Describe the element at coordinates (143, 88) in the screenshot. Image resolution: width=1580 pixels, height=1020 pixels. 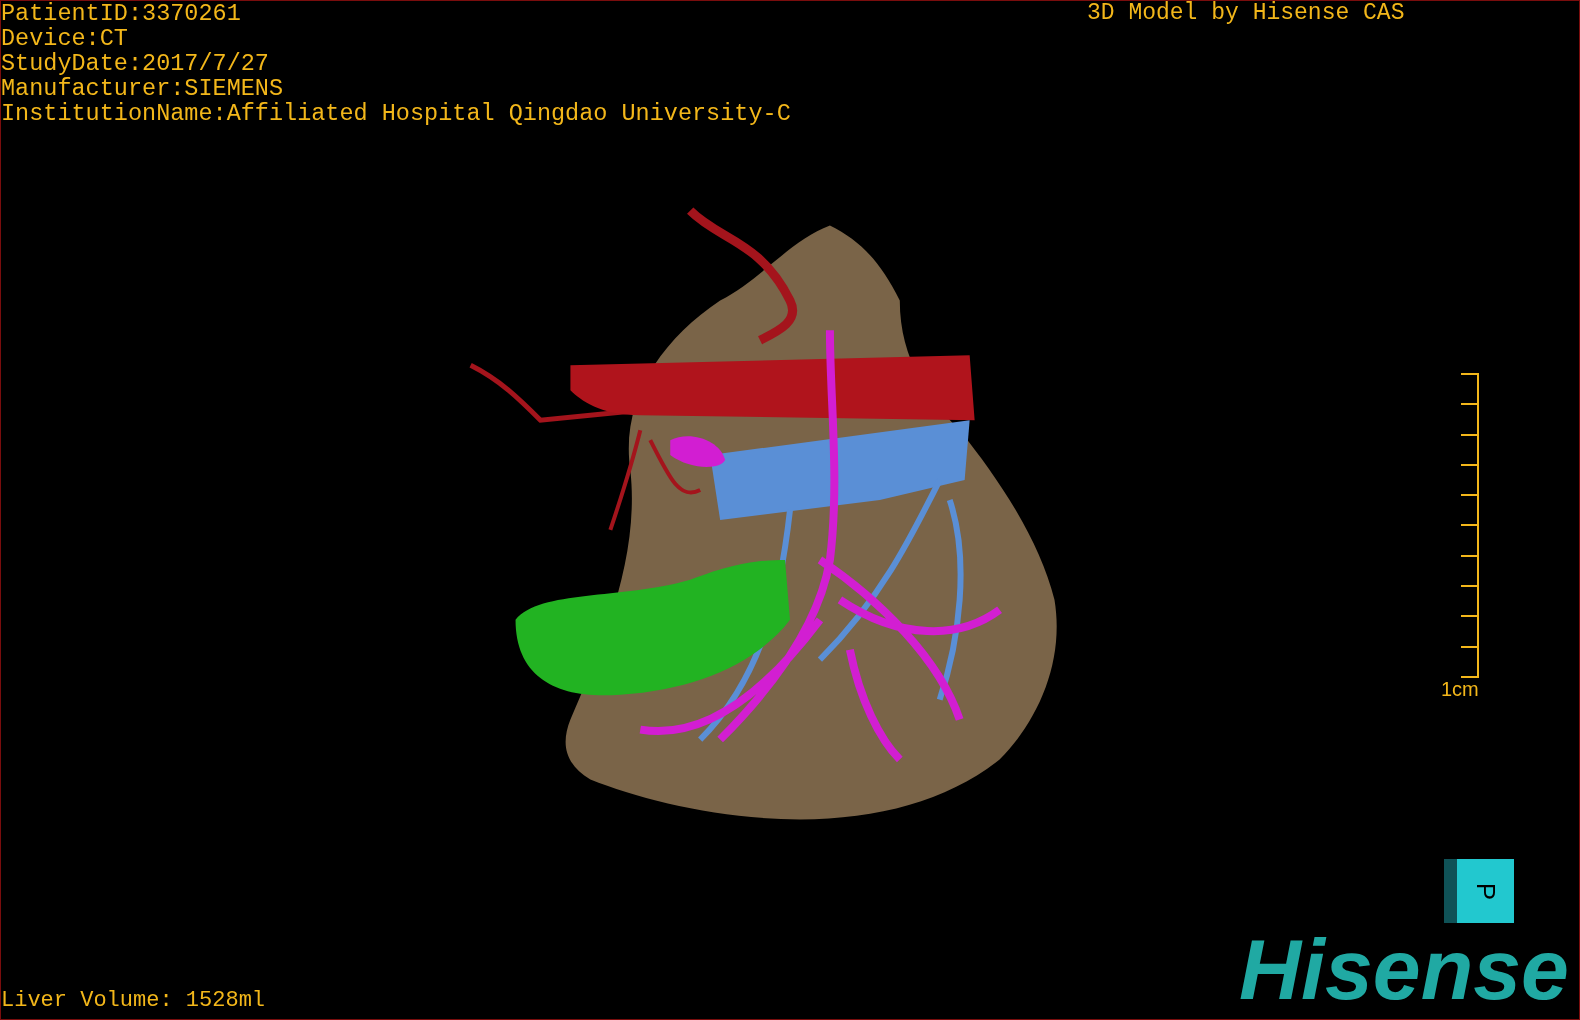
I see `patient-info-text: Manufacturer:SIEMENS` at that location.